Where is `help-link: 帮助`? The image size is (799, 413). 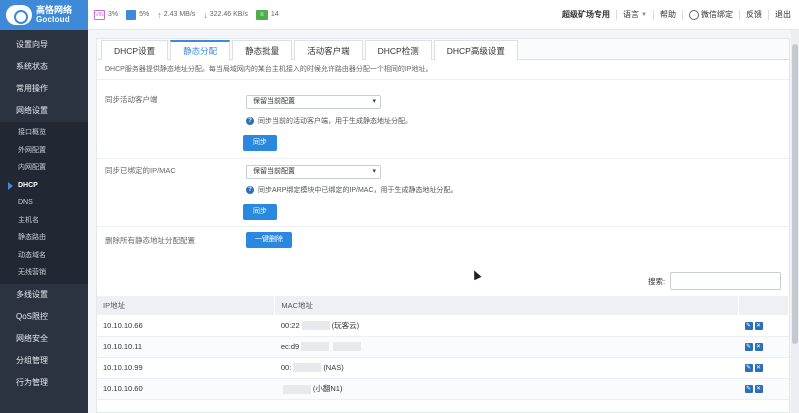
help-link: 帮助 is located at coordinates (668, 14).